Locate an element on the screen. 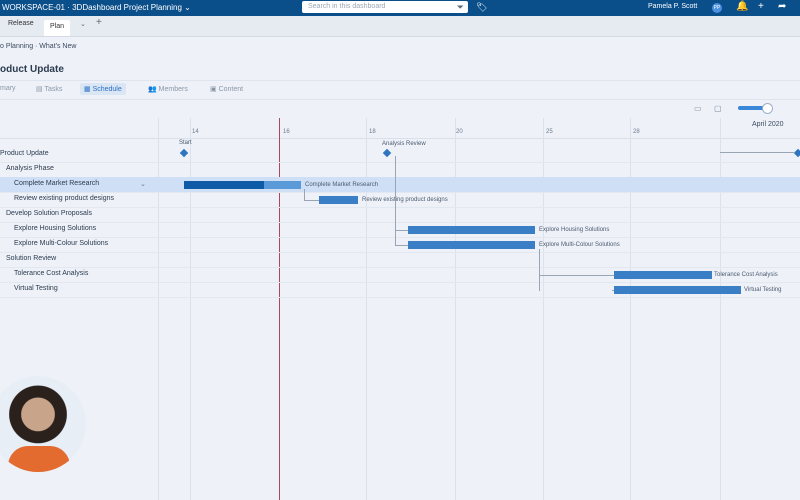 The image size is (800, 500). members-icon: 👥 is located at coordinates (153, 89).